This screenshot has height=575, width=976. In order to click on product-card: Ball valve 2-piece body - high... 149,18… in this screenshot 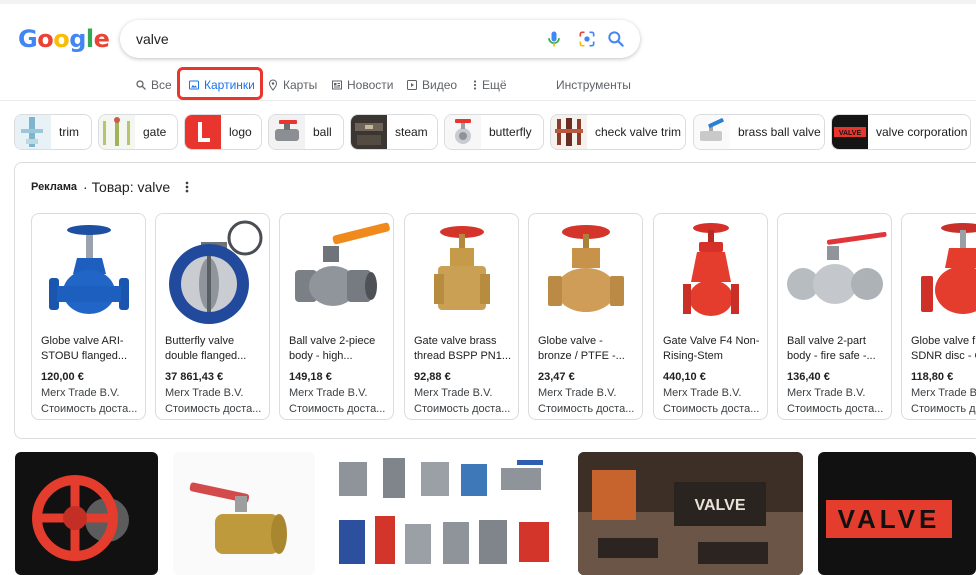, I will do `click(336, 316)`.